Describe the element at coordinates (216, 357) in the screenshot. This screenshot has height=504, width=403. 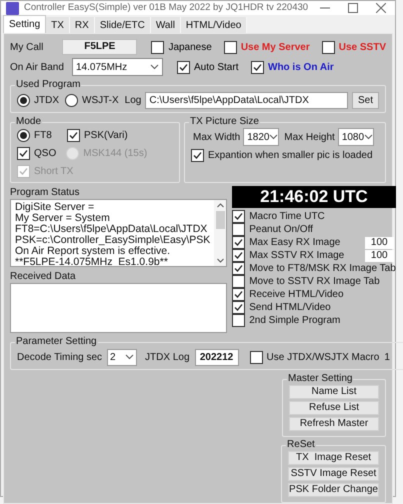
I see `jtdx-log-field: 202212` at that location.